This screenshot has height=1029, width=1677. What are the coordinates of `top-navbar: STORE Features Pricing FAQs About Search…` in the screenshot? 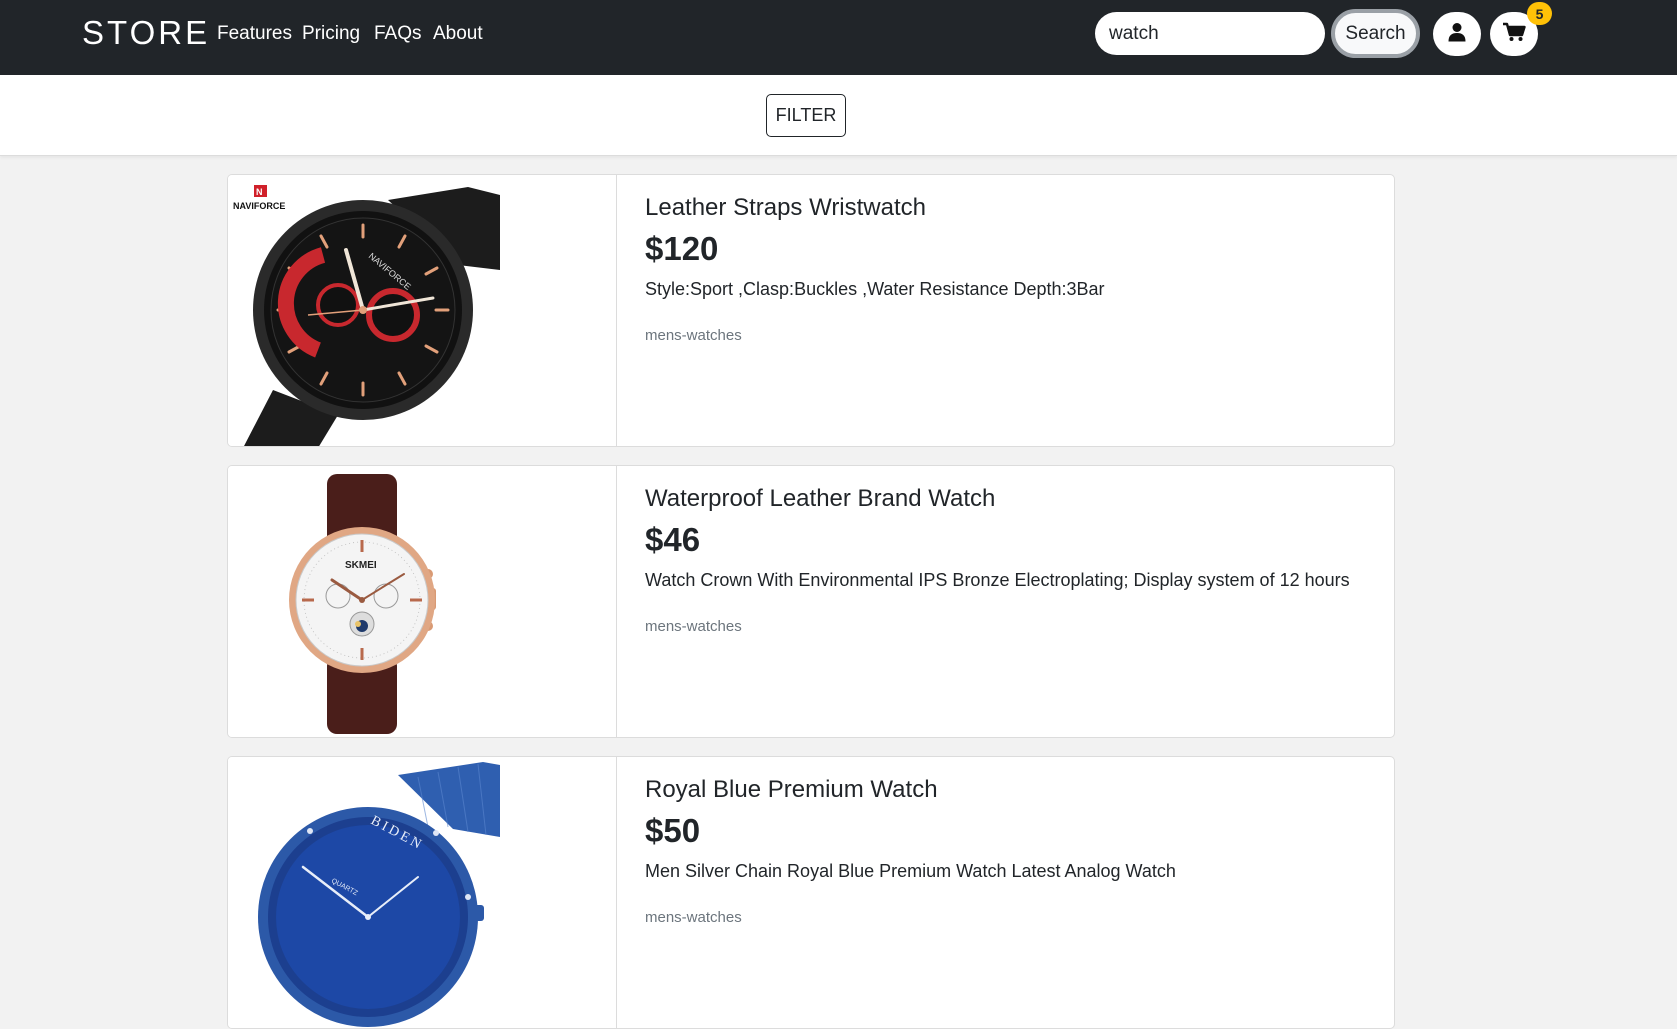 It's located at (838, 37).